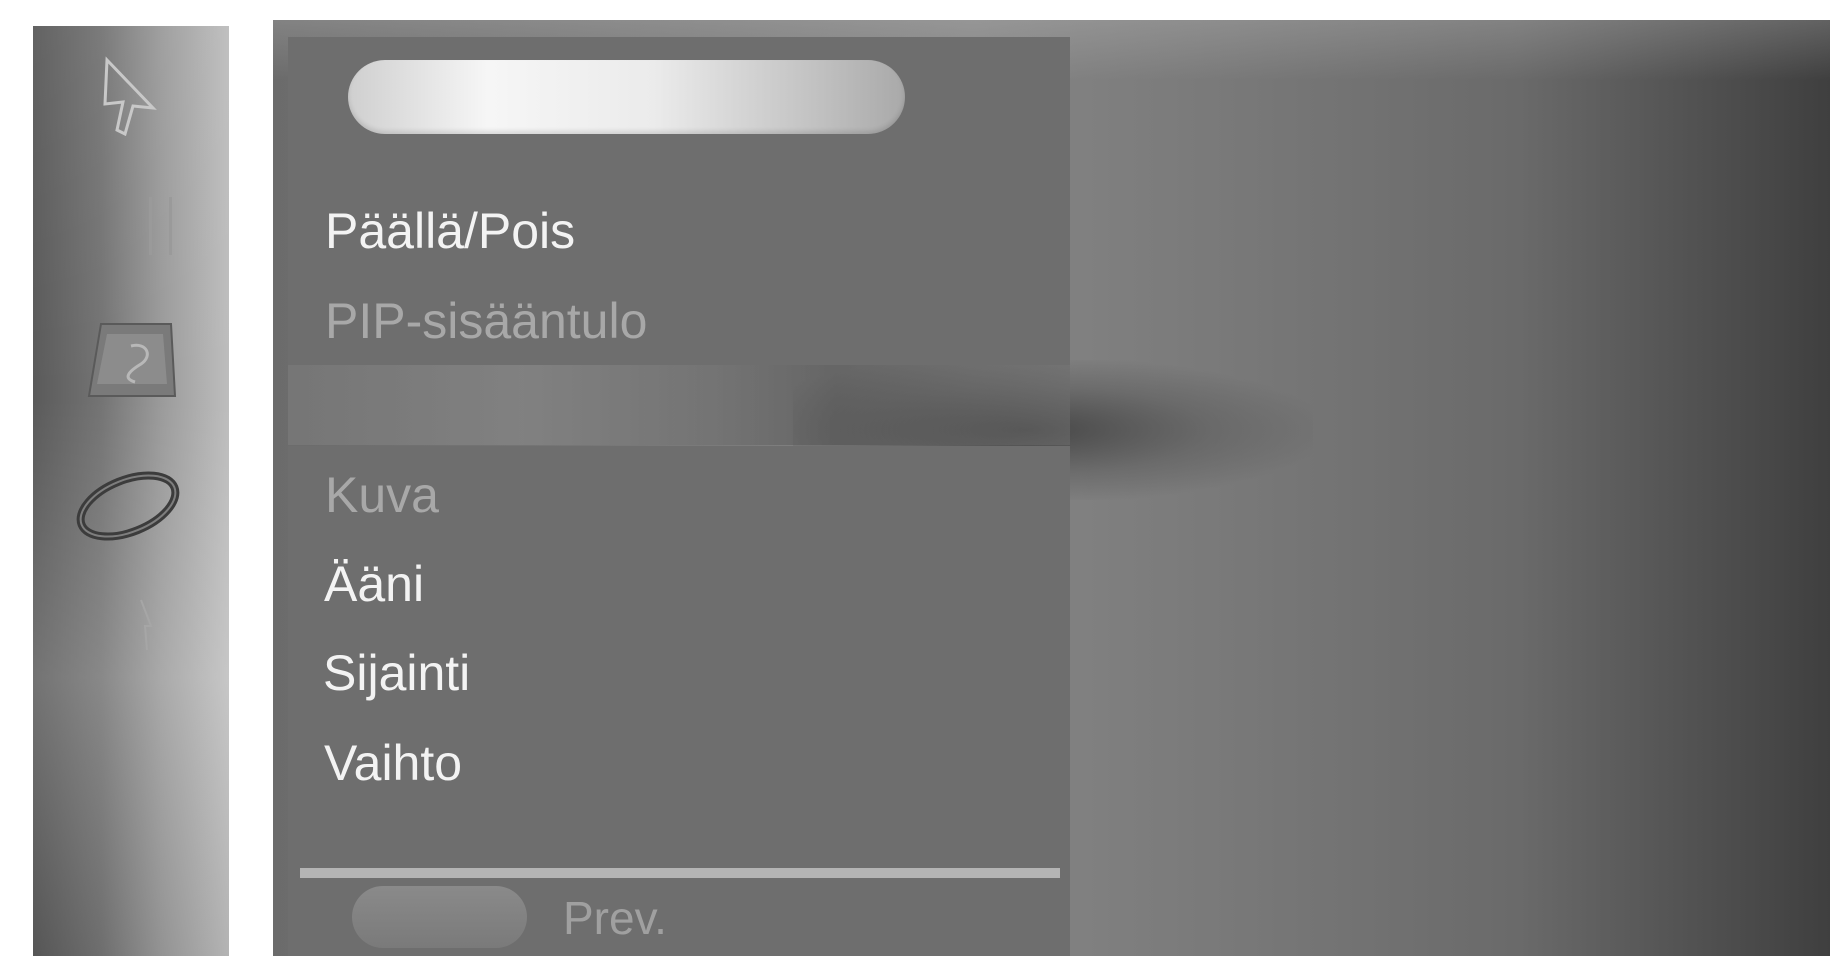  What do you see at coordinates (163, 226) in the screenshot?
I see `bars-icon` at bounding box center [163, 226].